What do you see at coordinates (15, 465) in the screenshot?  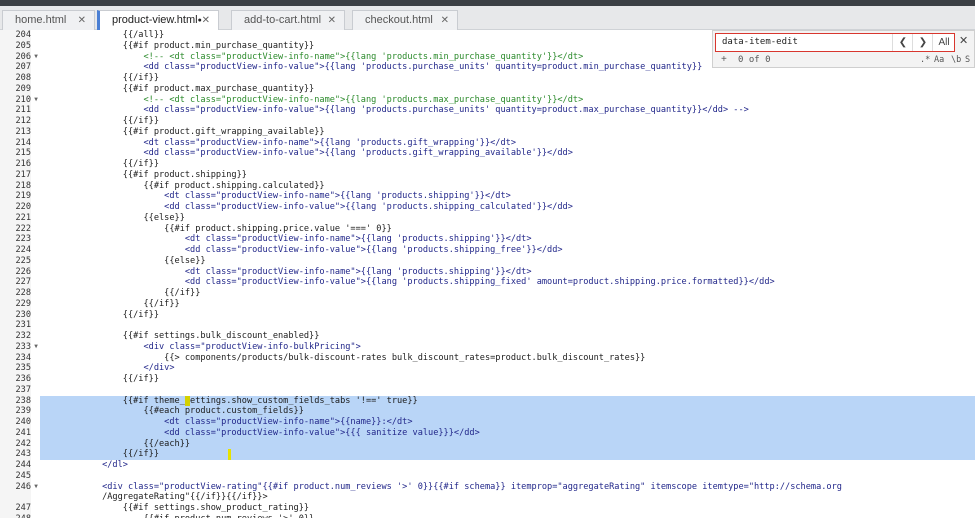 I see `line-number: 244` at bounding box center [15, 465].